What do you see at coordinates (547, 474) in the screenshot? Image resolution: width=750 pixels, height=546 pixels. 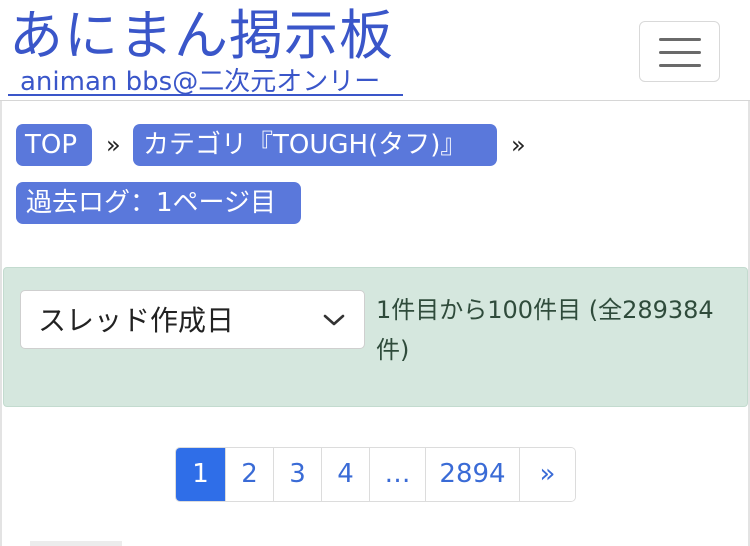 I see `page-next-button: »` at bounding box center [547, 474].